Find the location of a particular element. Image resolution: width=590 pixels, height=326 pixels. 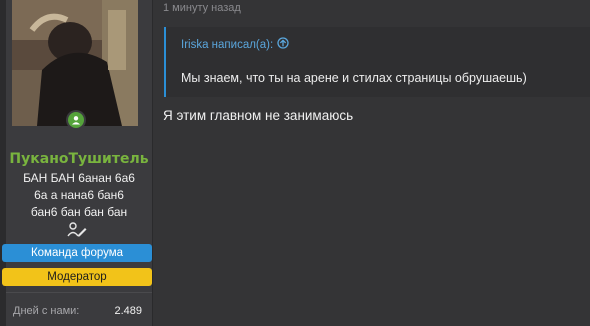

quote-header: Iriska написал(а): is located at coordinates (235, 44).